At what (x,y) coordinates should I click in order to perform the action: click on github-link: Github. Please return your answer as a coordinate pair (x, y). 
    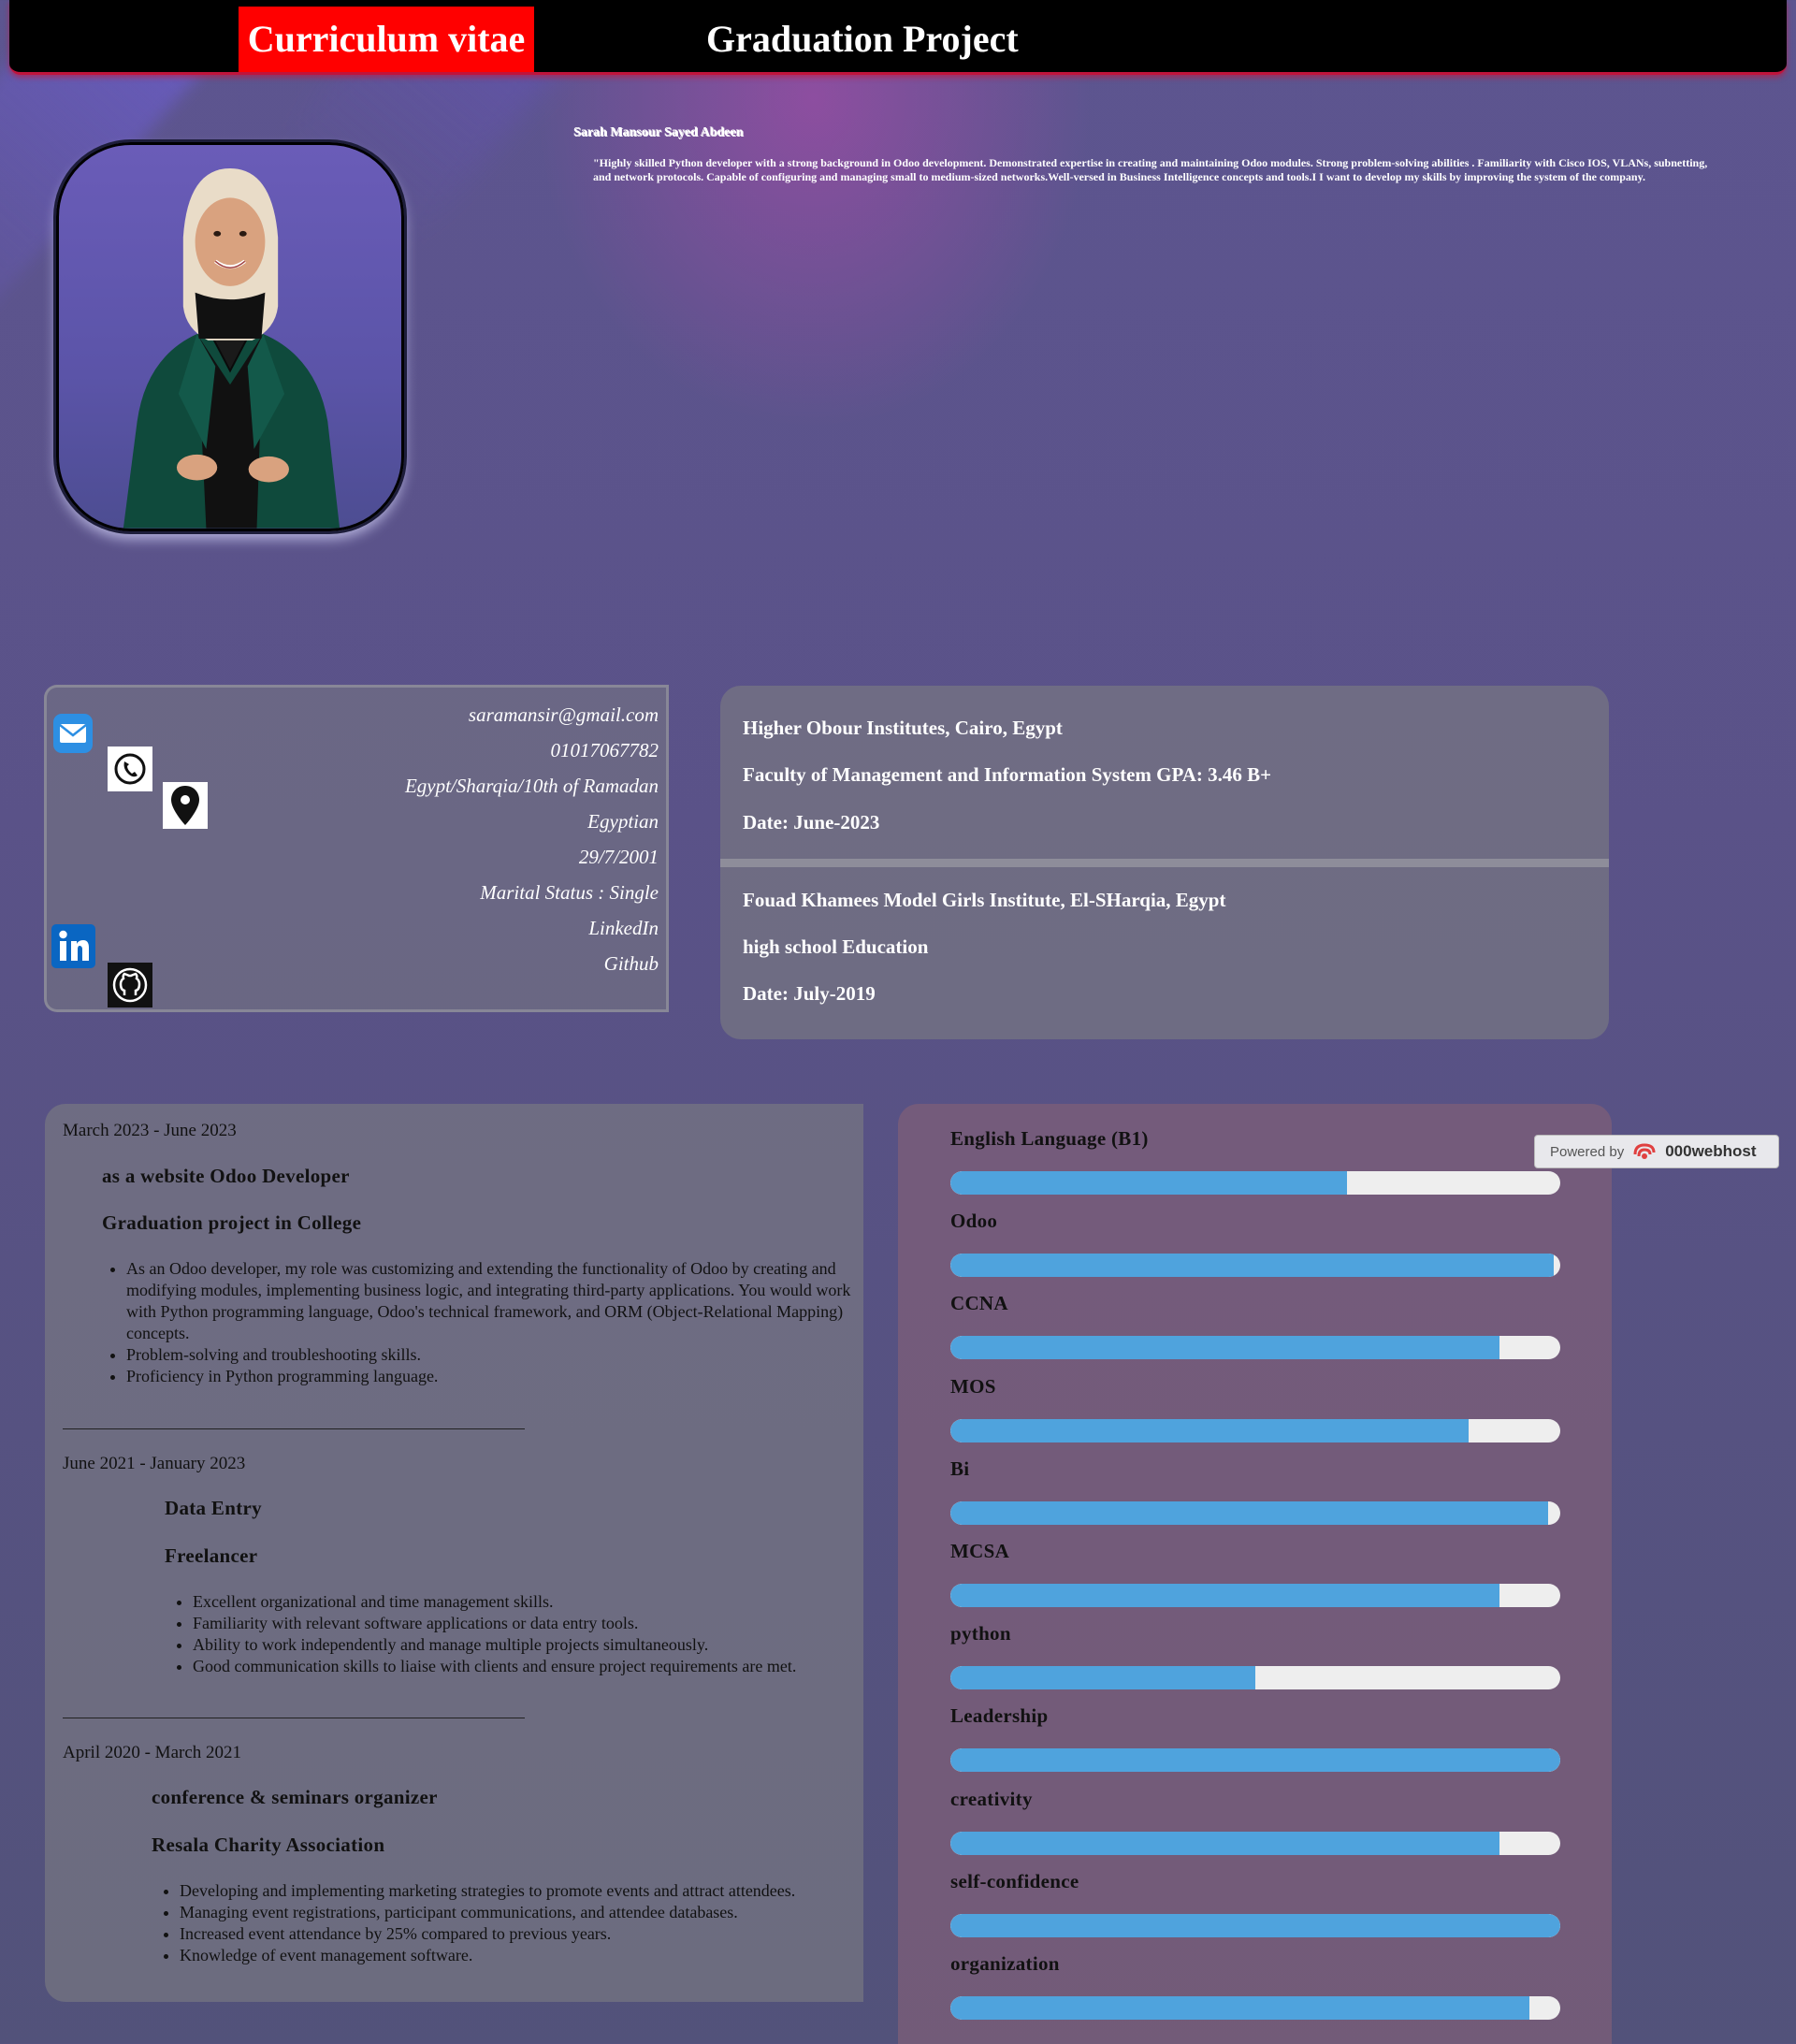
    Looking at the image, I should click on (532, 963).